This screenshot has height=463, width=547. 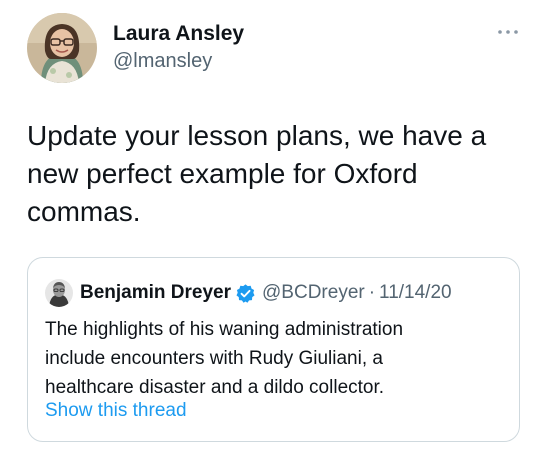 What do you see at coordinates (178, 34) in the screenshot?
I see `author-name: Laura Ansley` at bounding box center [178, 34].